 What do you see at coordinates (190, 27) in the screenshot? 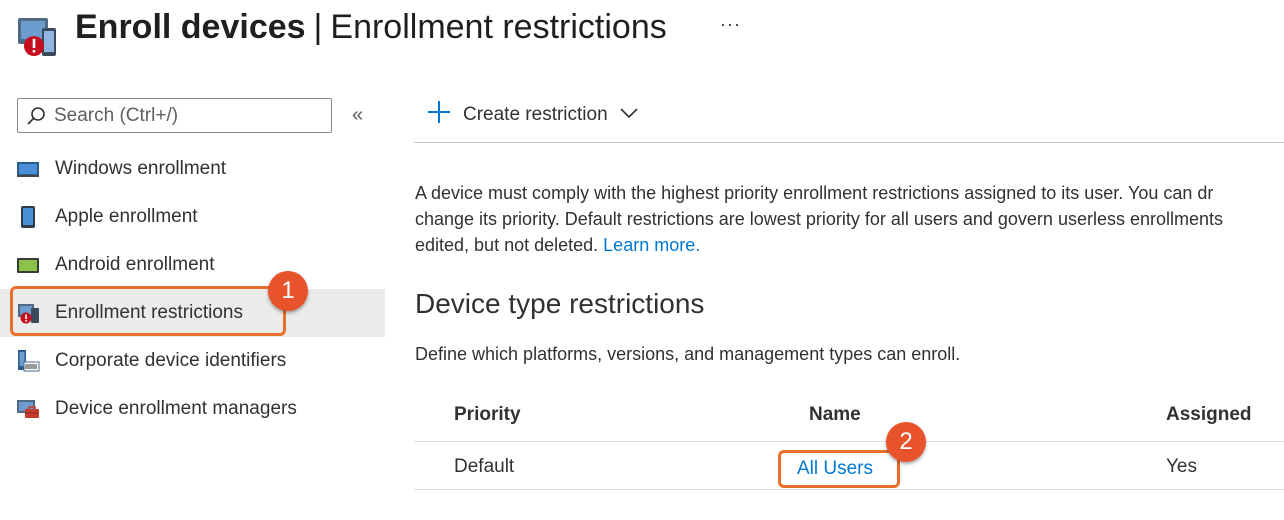
I see `page-title-main: Enroll devices` at bounding box center [190, 27].